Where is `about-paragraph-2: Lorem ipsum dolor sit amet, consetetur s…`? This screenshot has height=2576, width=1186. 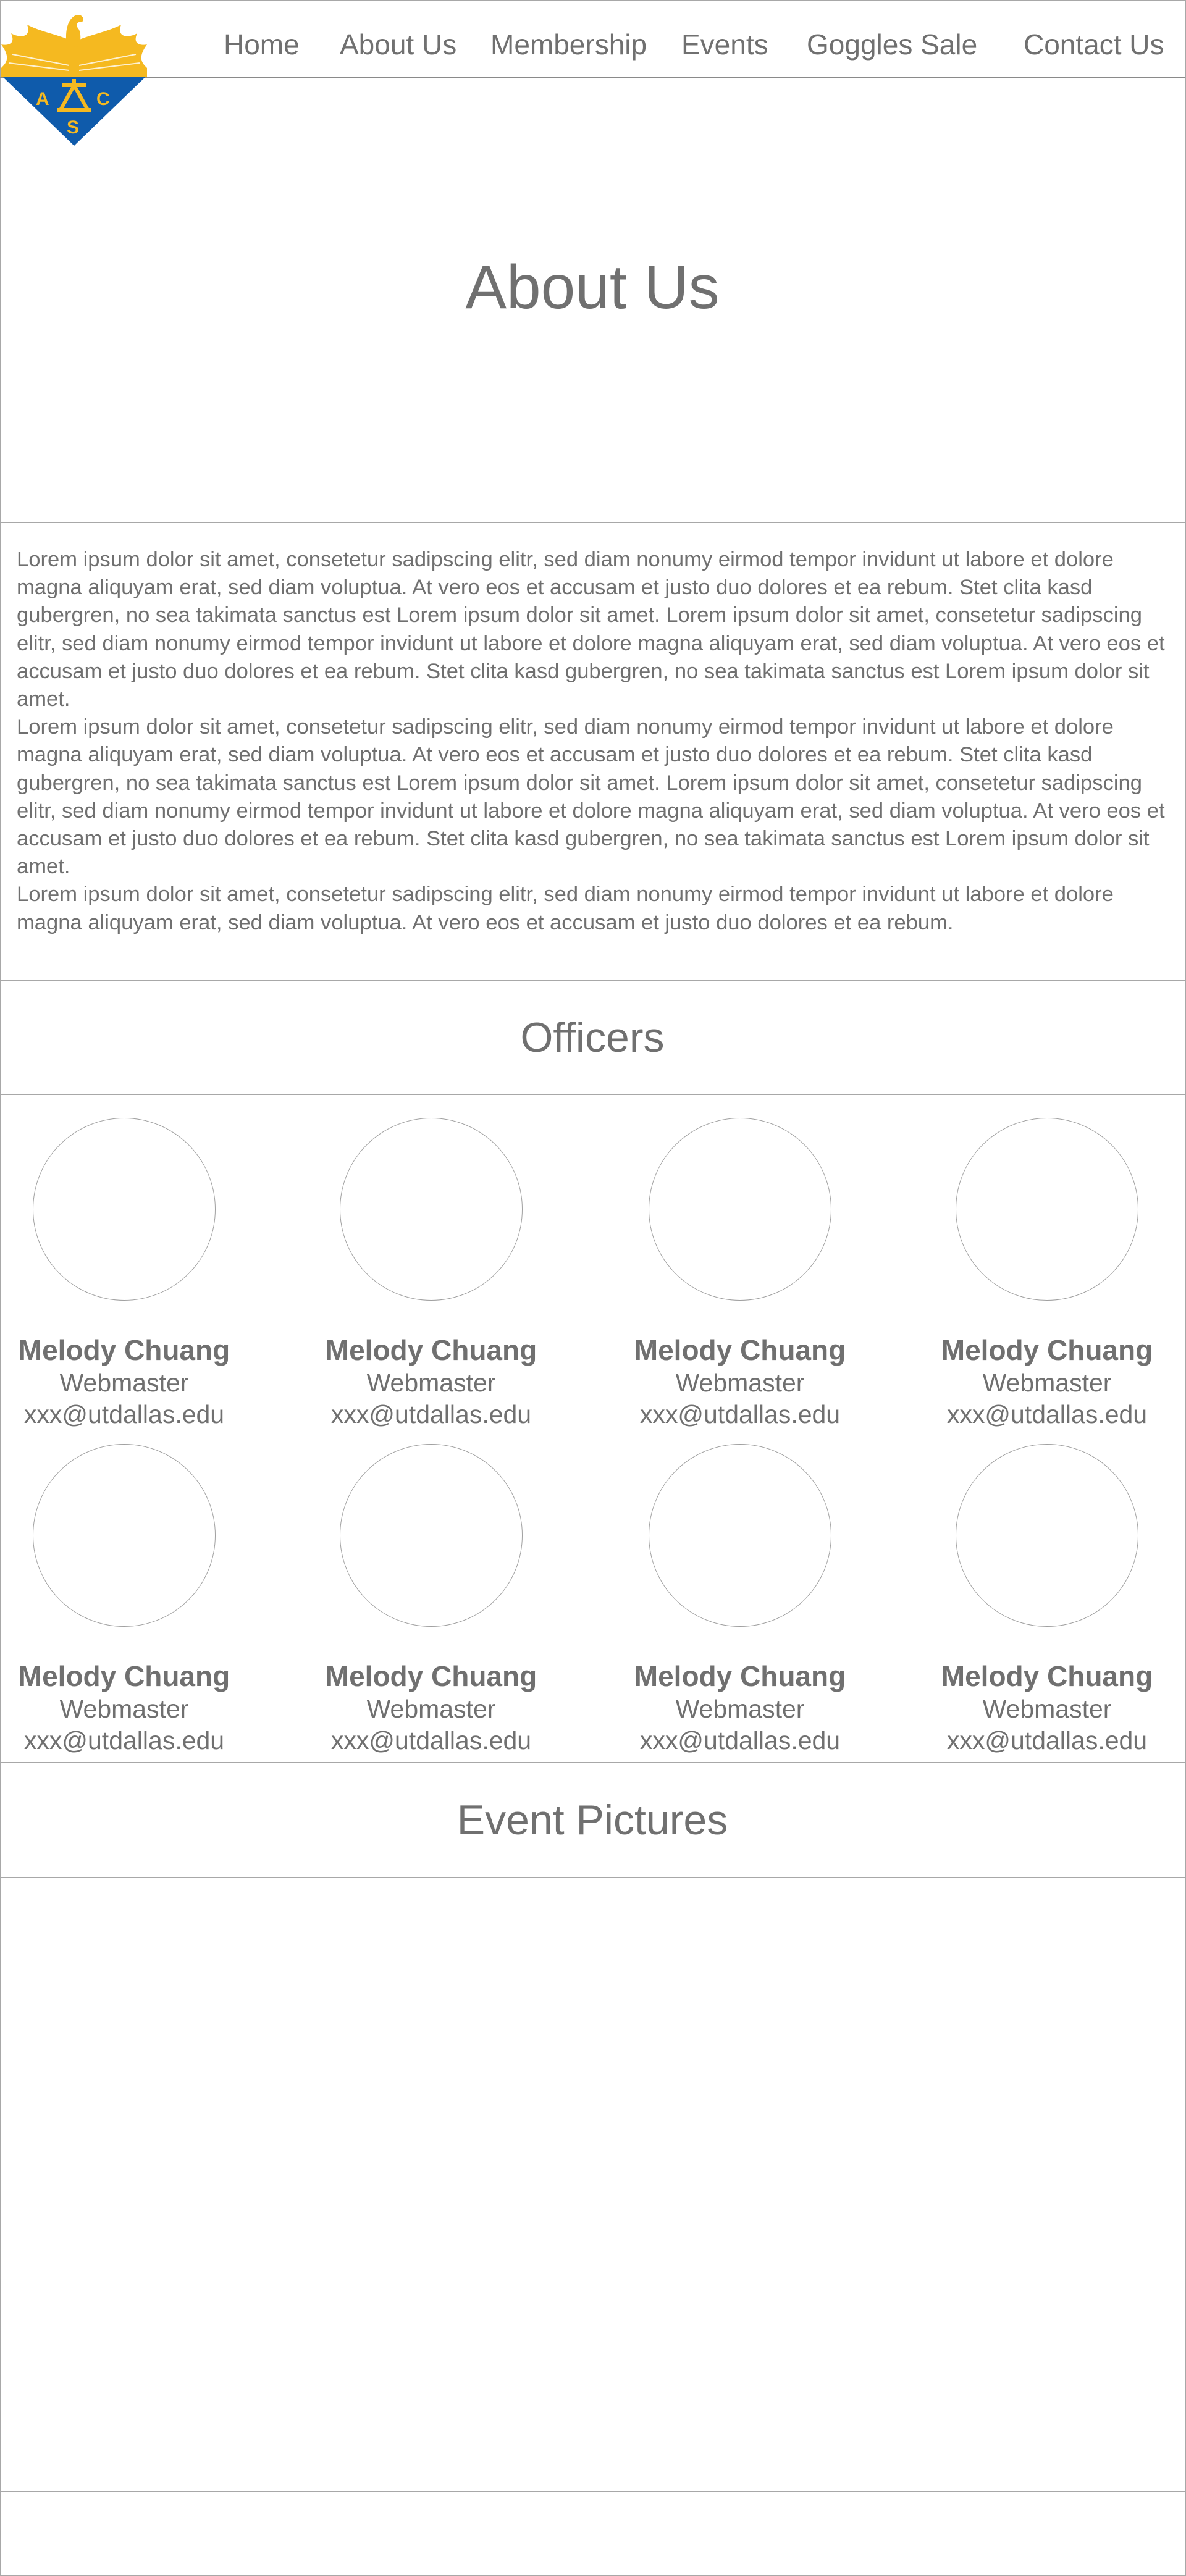
about-paragraph-2: Lorem ipsum dolor sit amet, consetetur s… is located at coordinates (591, 797).